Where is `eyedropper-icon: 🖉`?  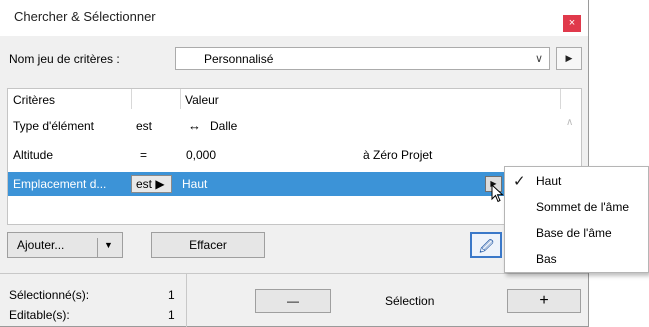
eyedropper-icon: 🖉 is located at coordinates (486, 246).